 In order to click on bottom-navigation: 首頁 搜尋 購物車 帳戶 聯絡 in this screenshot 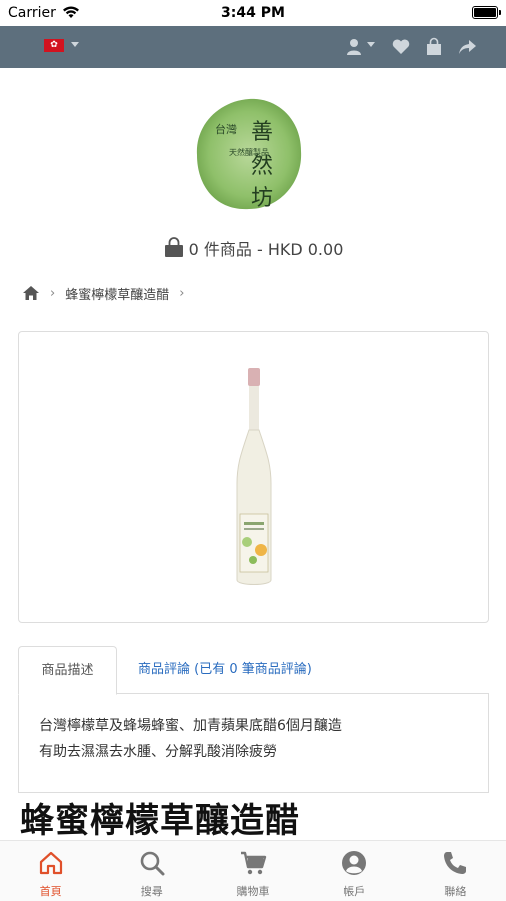, I will do `click(253, 870)`.